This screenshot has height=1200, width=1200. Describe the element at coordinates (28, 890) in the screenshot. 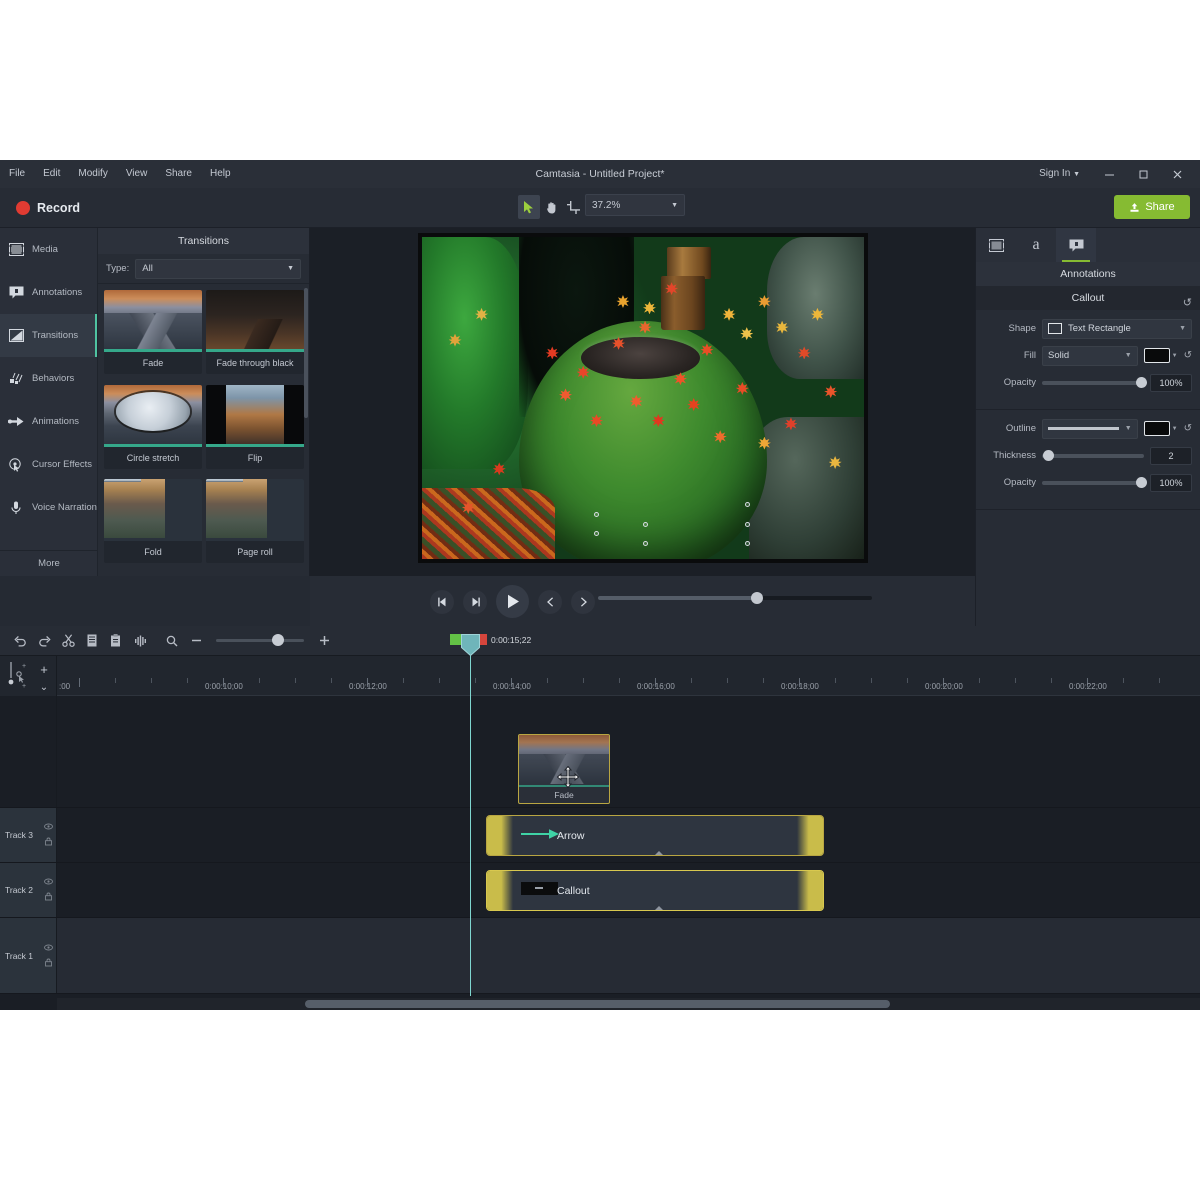

I see `track-header-2: Track 2` at that location.